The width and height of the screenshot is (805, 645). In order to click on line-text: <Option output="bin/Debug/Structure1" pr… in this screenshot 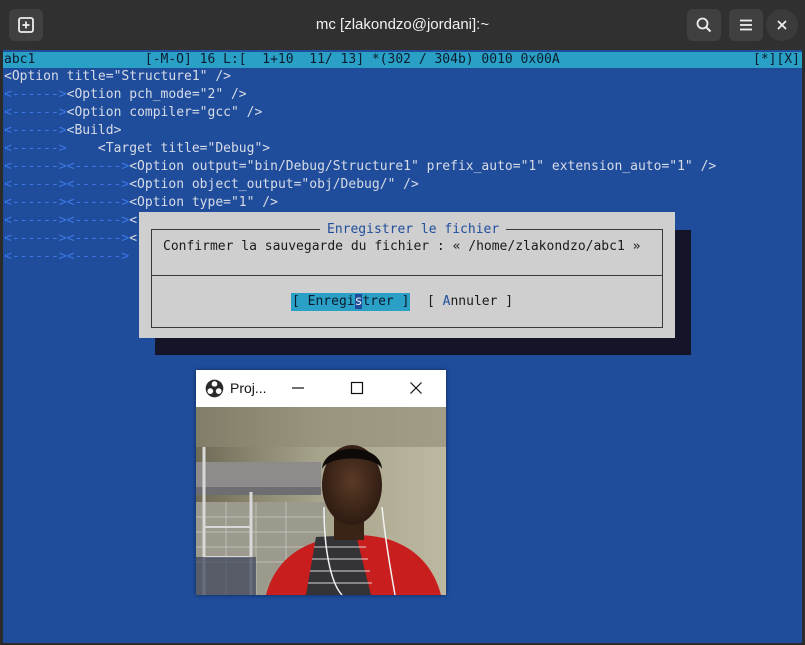, I will do `click(423, 166)`.